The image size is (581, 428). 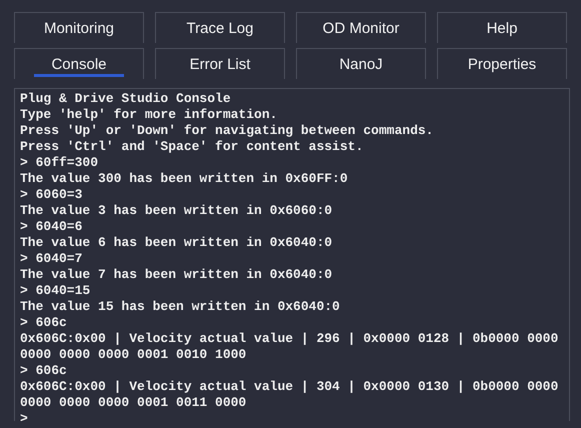 I want to click on tab: Help, so click(x=502, y=27).